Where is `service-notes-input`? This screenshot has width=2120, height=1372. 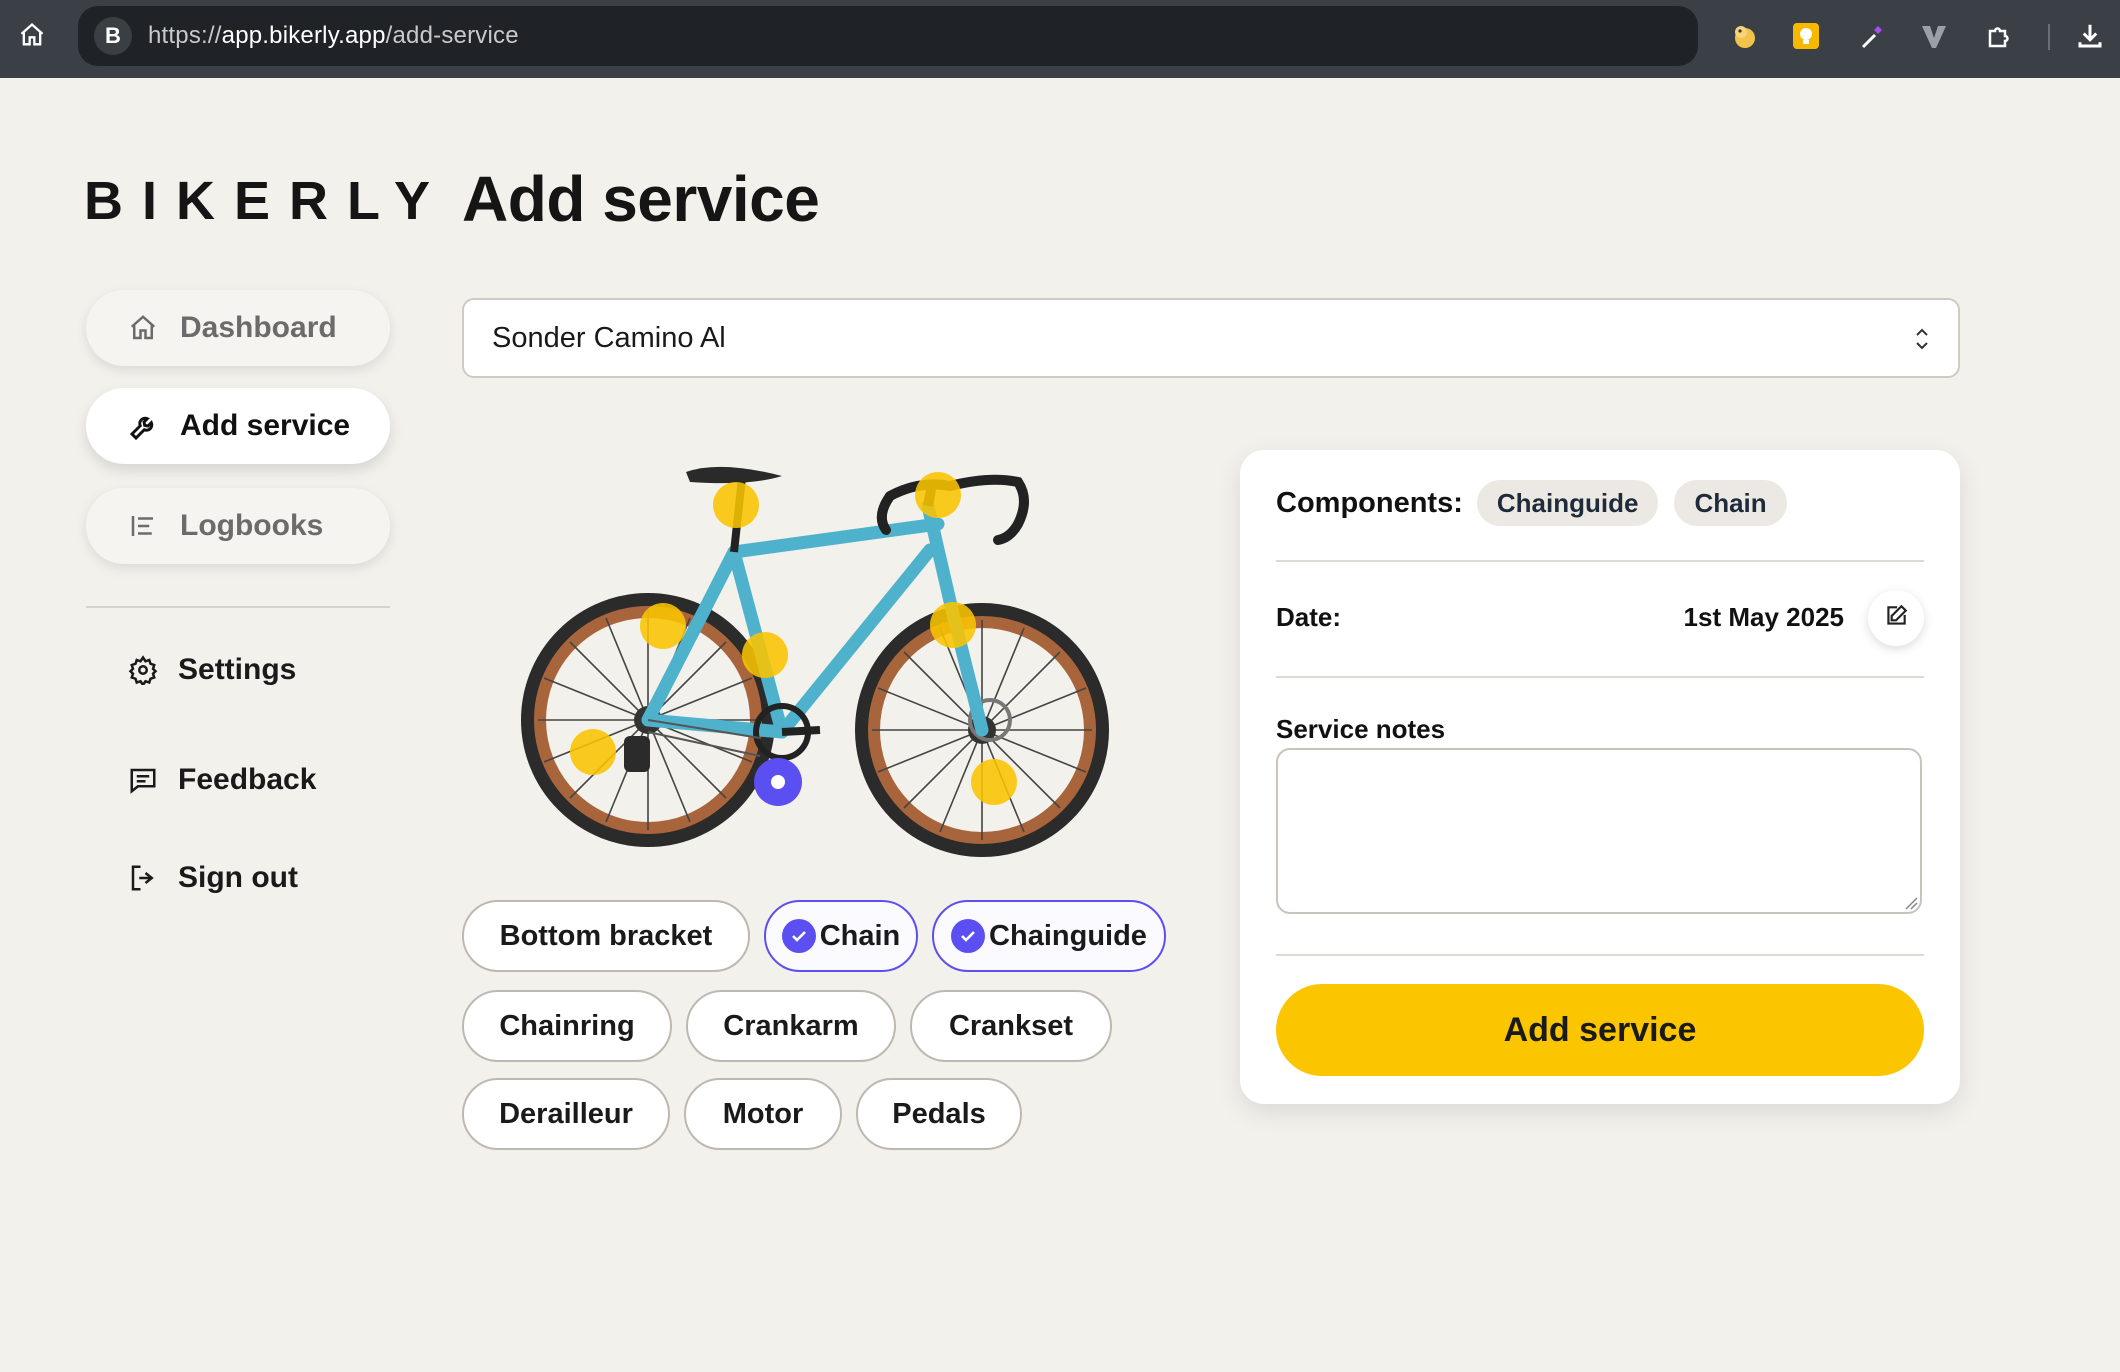 service-notes-input is located at coordinates (1599, 831).